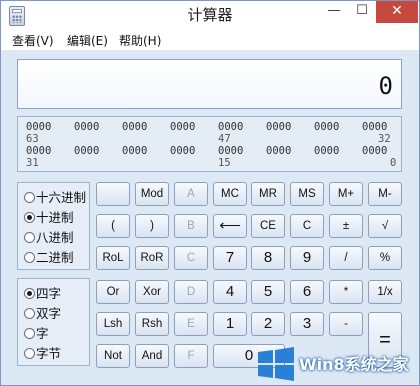 The width and height of the screenshot is (420, 386). I want to click on hex-e-key: E, so click(191, 324).